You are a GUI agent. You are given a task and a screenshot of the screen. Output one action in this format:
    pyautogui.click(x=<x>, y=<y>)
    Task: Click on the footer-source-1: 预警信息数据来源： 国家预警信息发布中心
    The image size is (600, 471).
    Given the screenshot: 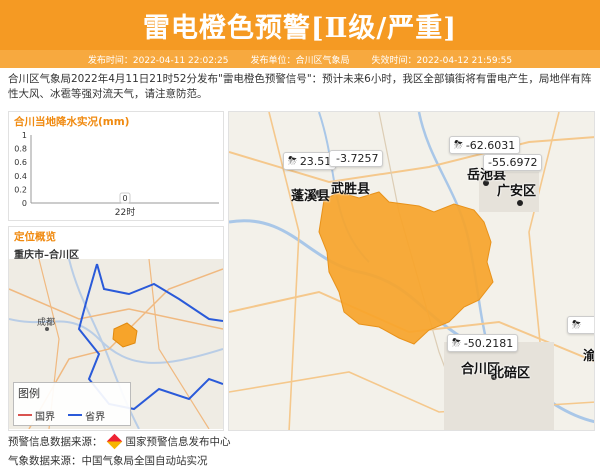 What is the action you would take?
    pyautogui.click(x=119, y=441)
    